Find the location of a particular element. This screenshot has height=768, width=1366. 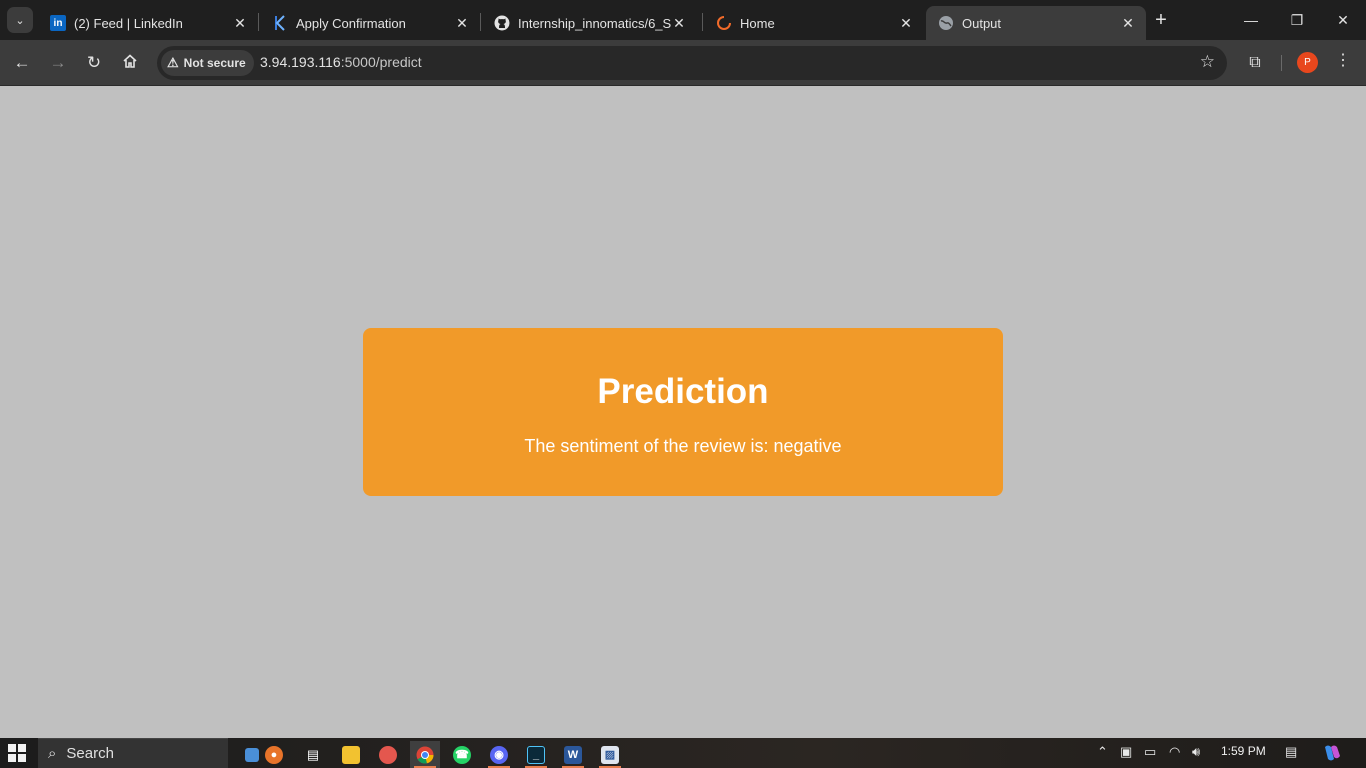

whatsapp-shape: ☎ is located at coordinates (462, 754).